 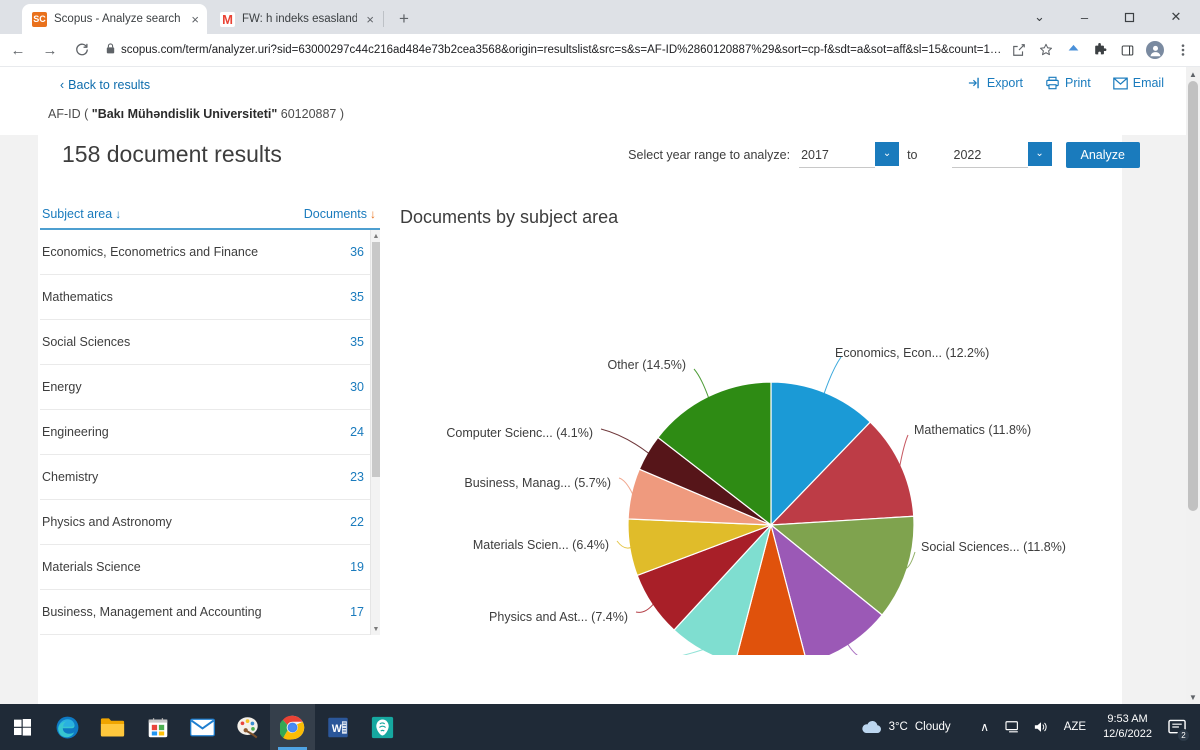 I want to click on column-header-subject-area: Subject area ↓, so click(x=81, y=214).